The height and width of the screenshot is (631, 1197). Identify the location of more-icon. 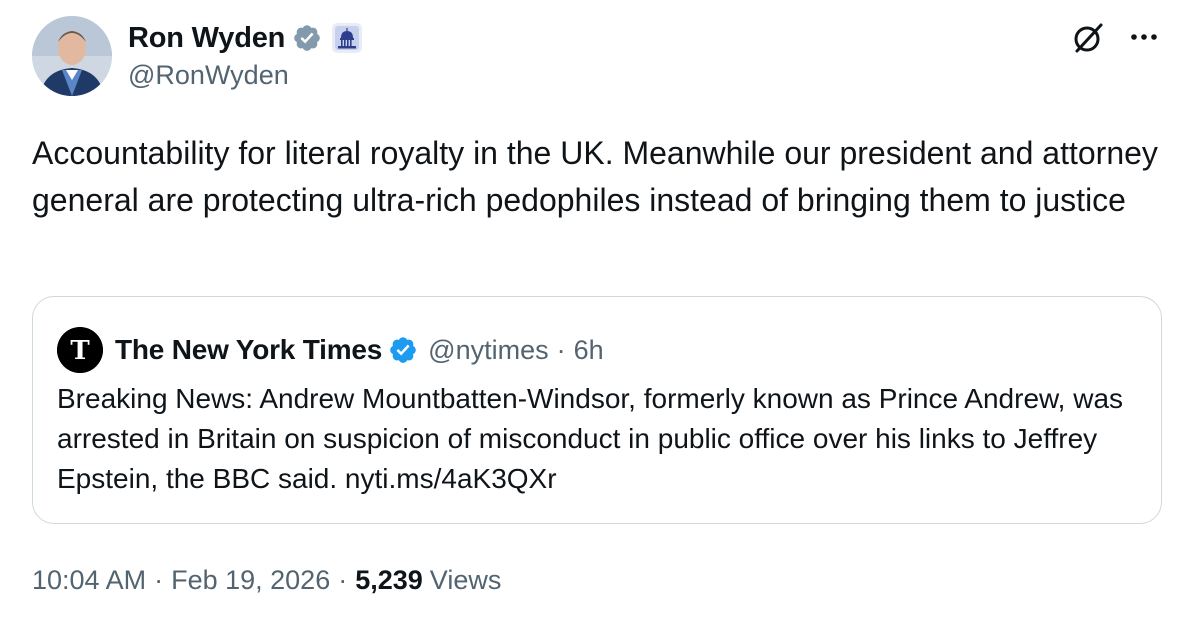
(1144, 37).